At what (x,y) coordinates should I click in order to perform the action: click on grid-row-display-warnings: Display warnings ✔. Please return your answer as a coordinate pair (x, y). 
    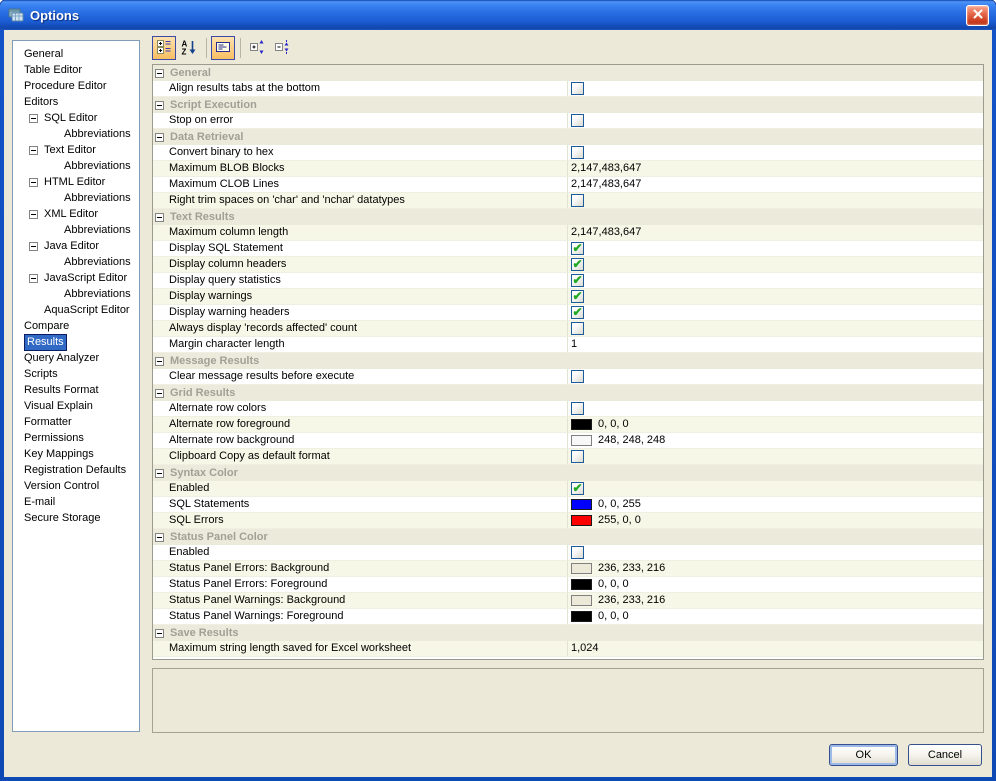
    Looking at the image, I should click on (568, 297).